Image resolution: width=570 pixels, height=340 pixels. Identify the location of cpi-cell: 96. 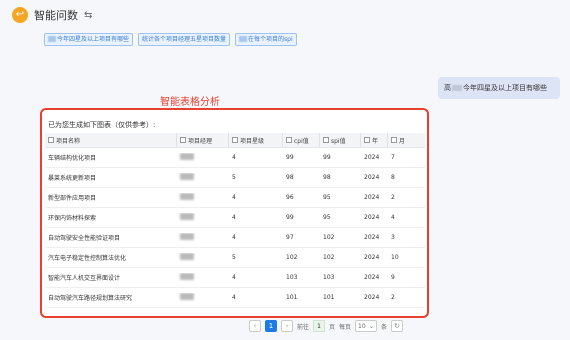
(290, 197).